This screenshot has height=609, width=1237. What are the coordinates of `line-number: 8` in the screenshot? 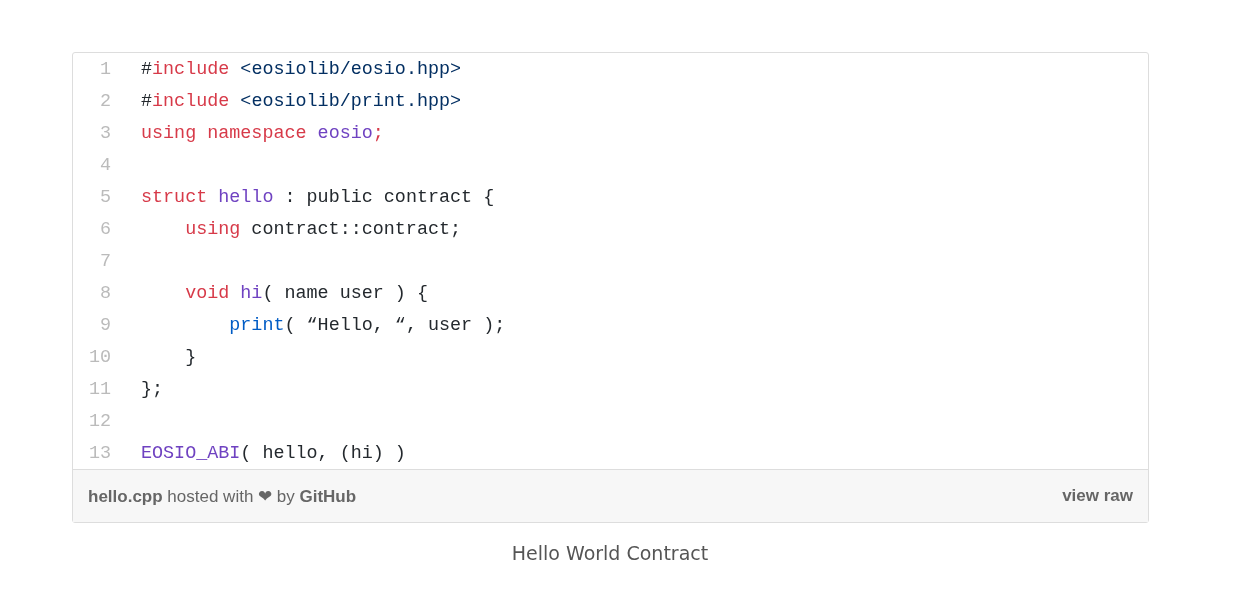 It's located at (104, 293).